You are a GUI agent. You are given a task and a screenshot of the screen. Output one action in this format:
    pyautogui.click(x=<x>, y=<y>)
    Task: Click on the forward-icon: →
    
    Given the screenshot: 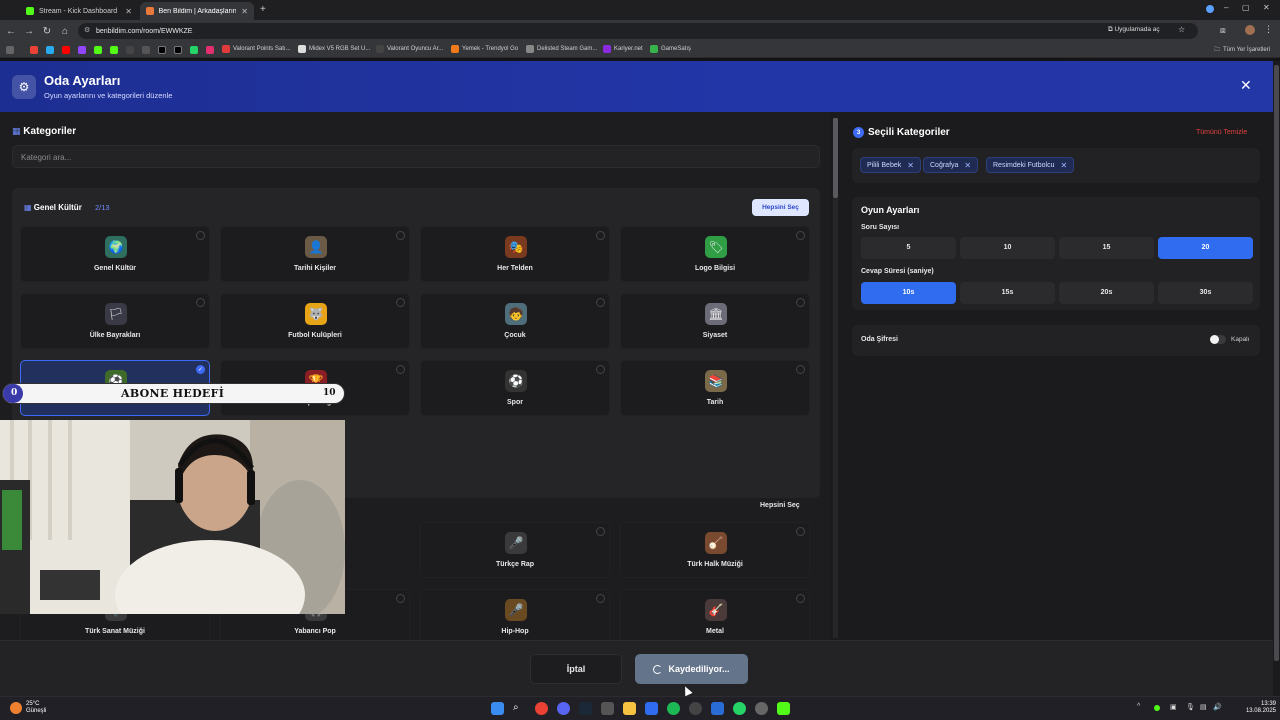 What is the action you would take?
    pyautogui.click(x=29, y=31)
    